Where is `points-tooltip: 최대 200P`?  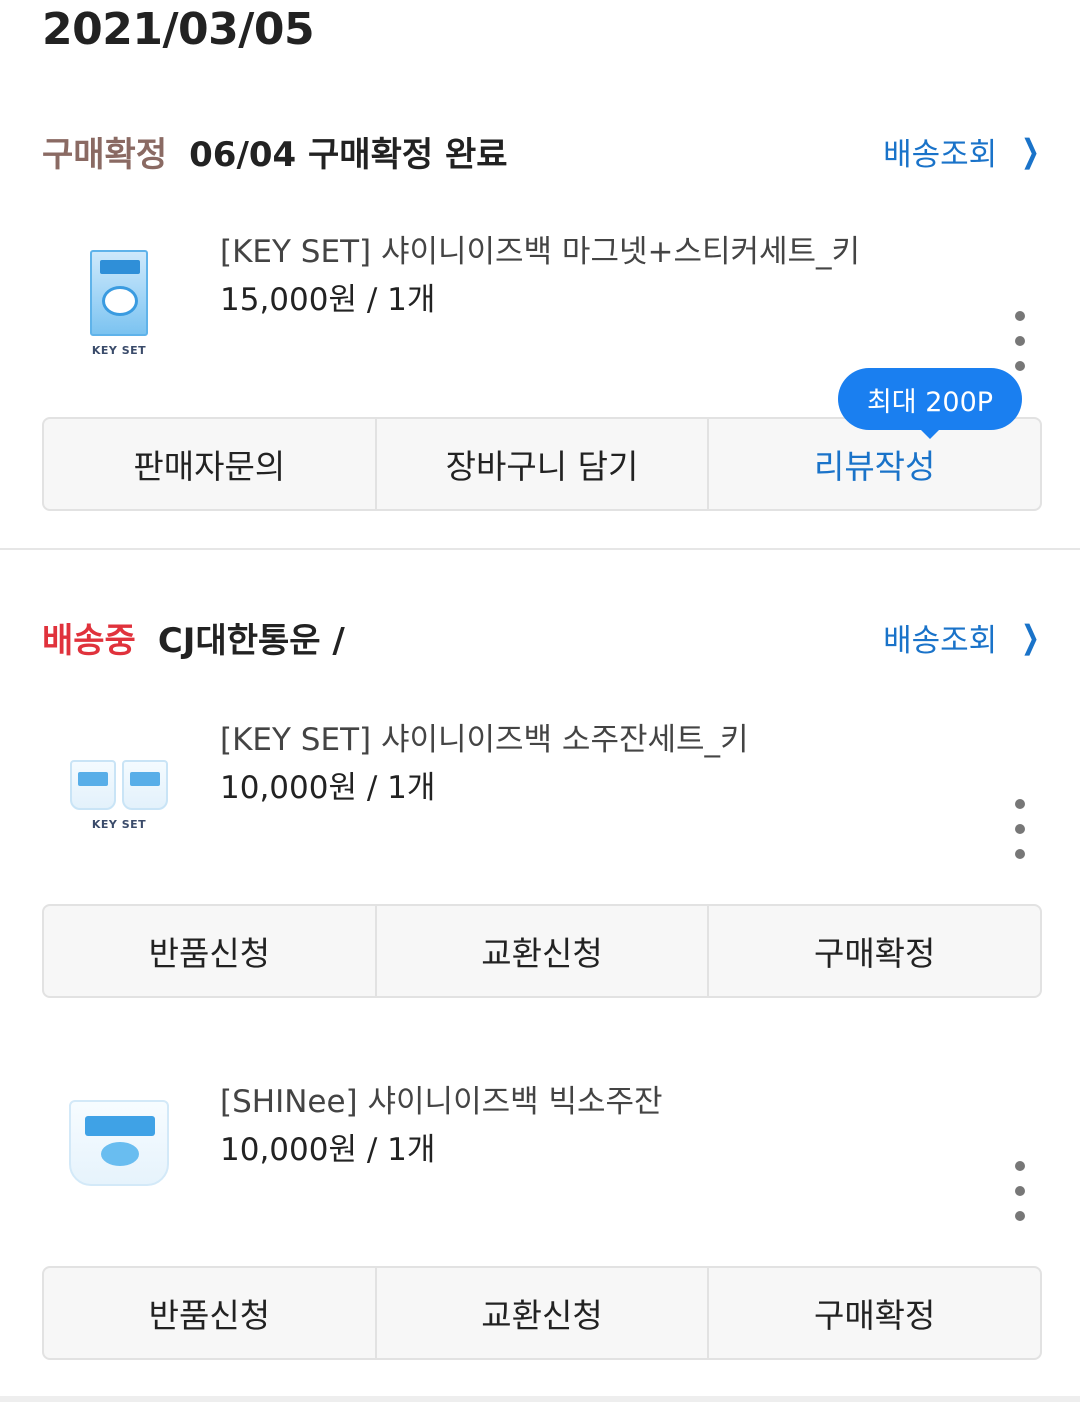 points-tooltip: 최대 200P is located at coordinates (930, 403).